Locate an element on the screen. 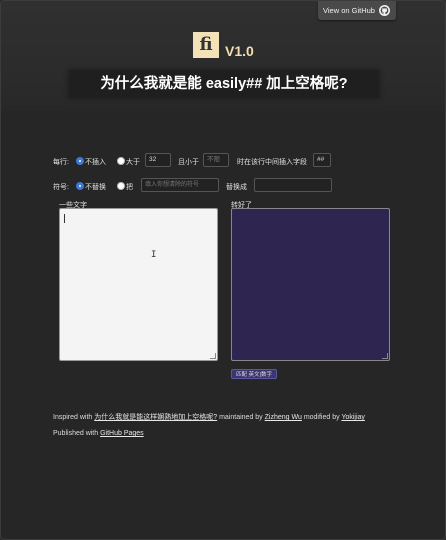 The image size is (446, 540). output-textarea is located at coordinates (310, 284).